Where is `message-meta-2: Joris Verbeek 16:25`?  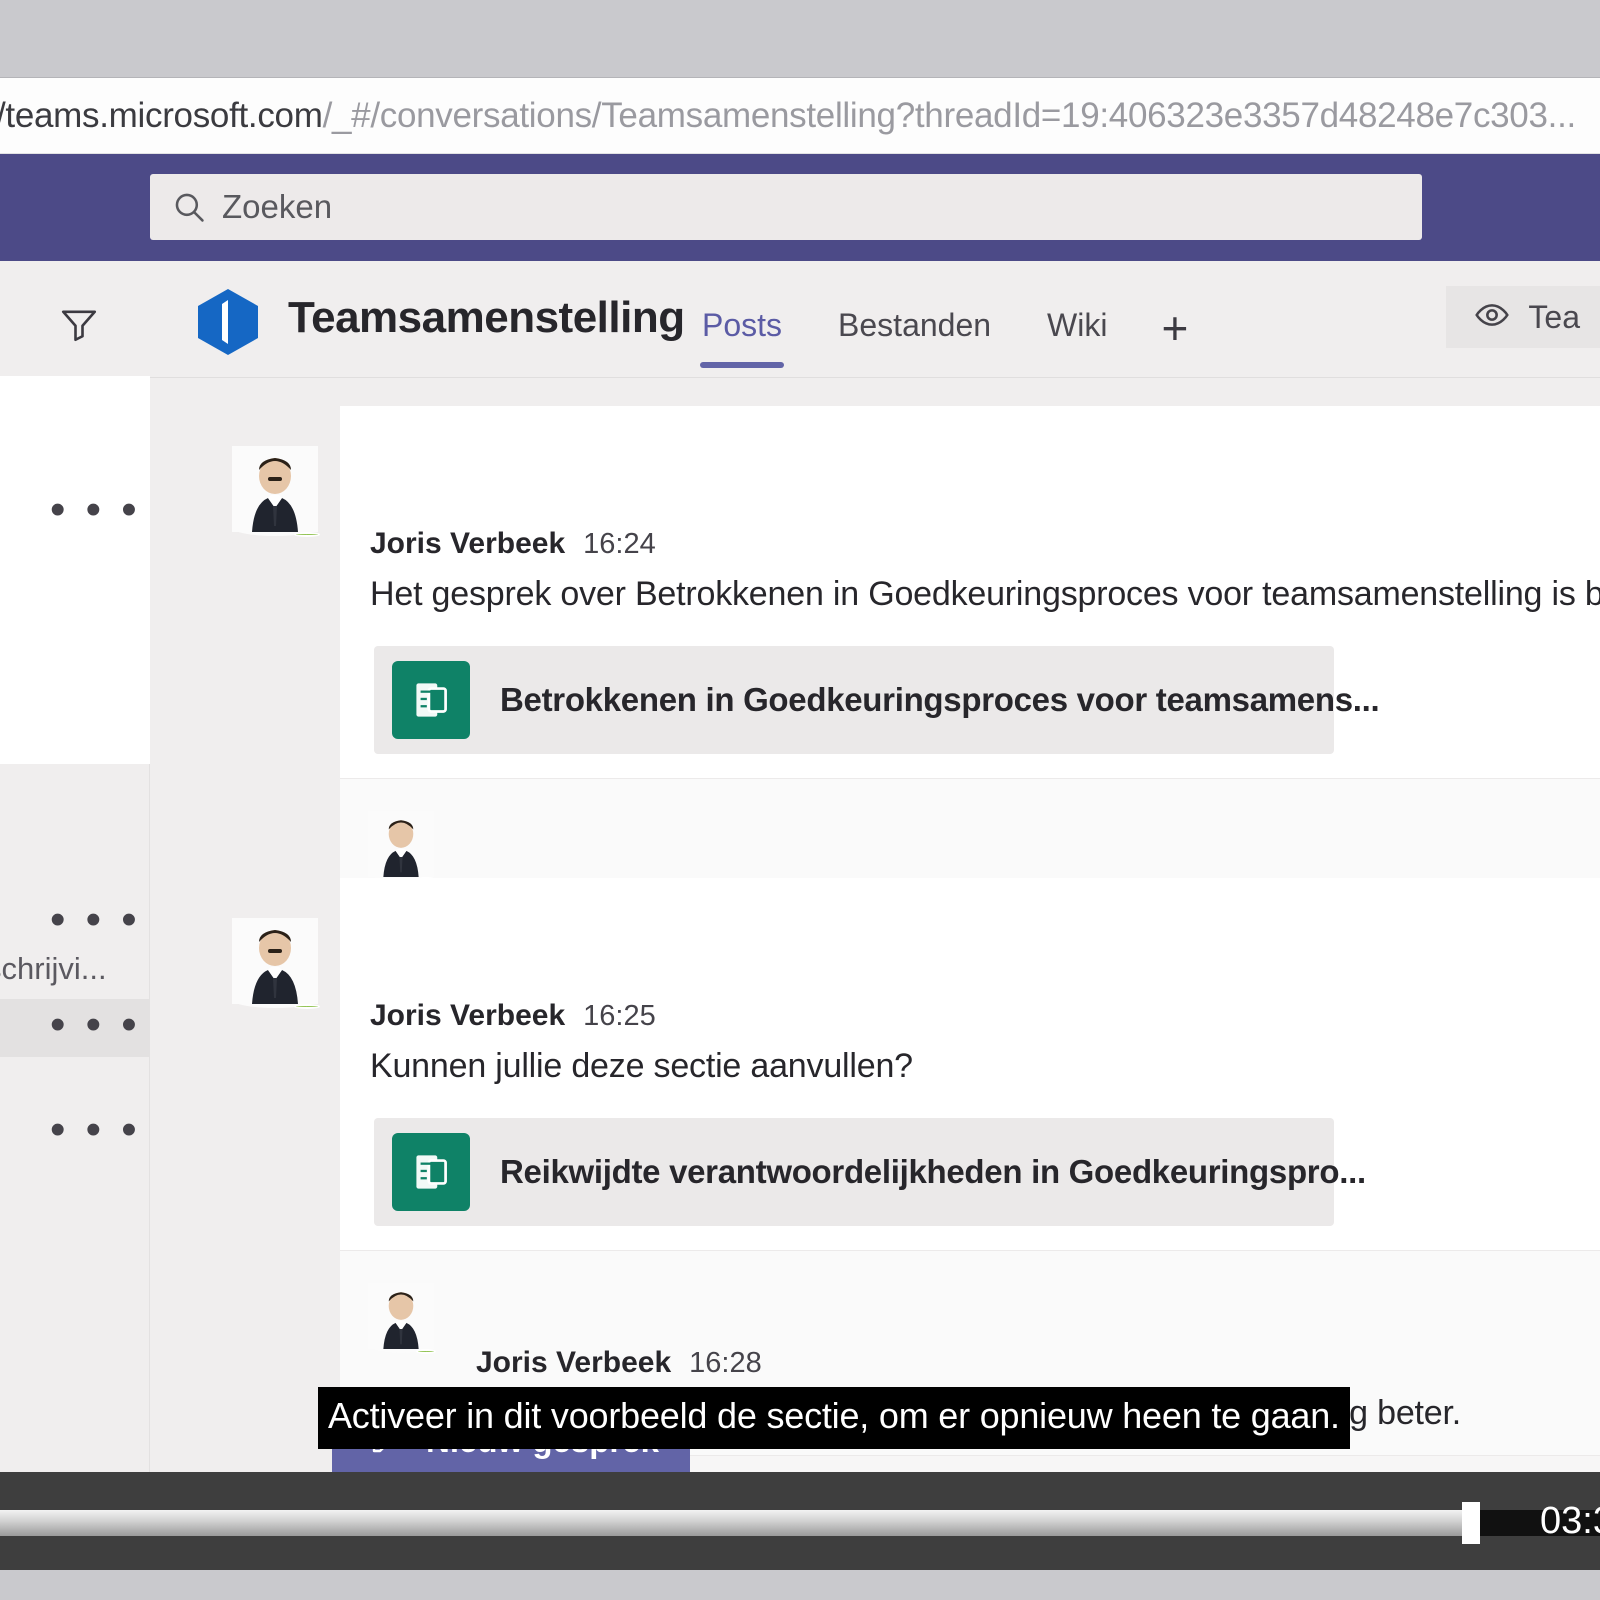
message-meta-2: Joris Verbeek 16:25 is located at coordinates (985, 1016).